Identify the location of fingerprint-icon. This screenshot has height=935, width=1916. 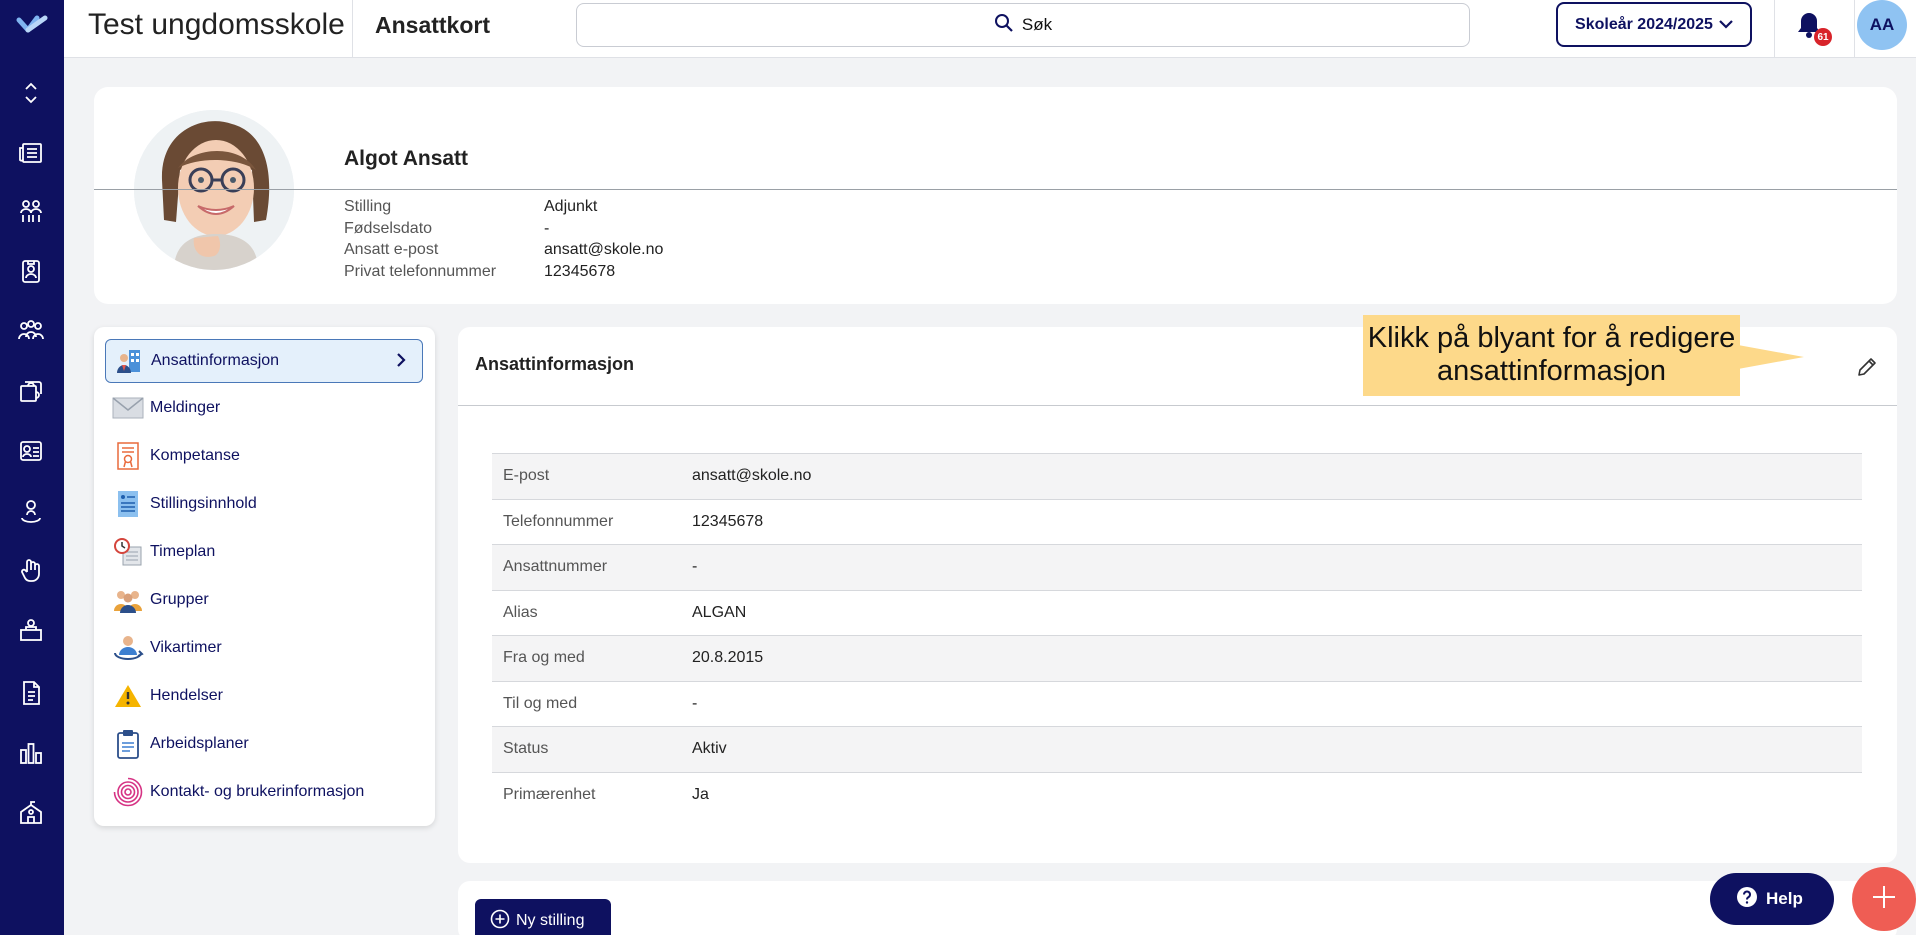
(128, 792).